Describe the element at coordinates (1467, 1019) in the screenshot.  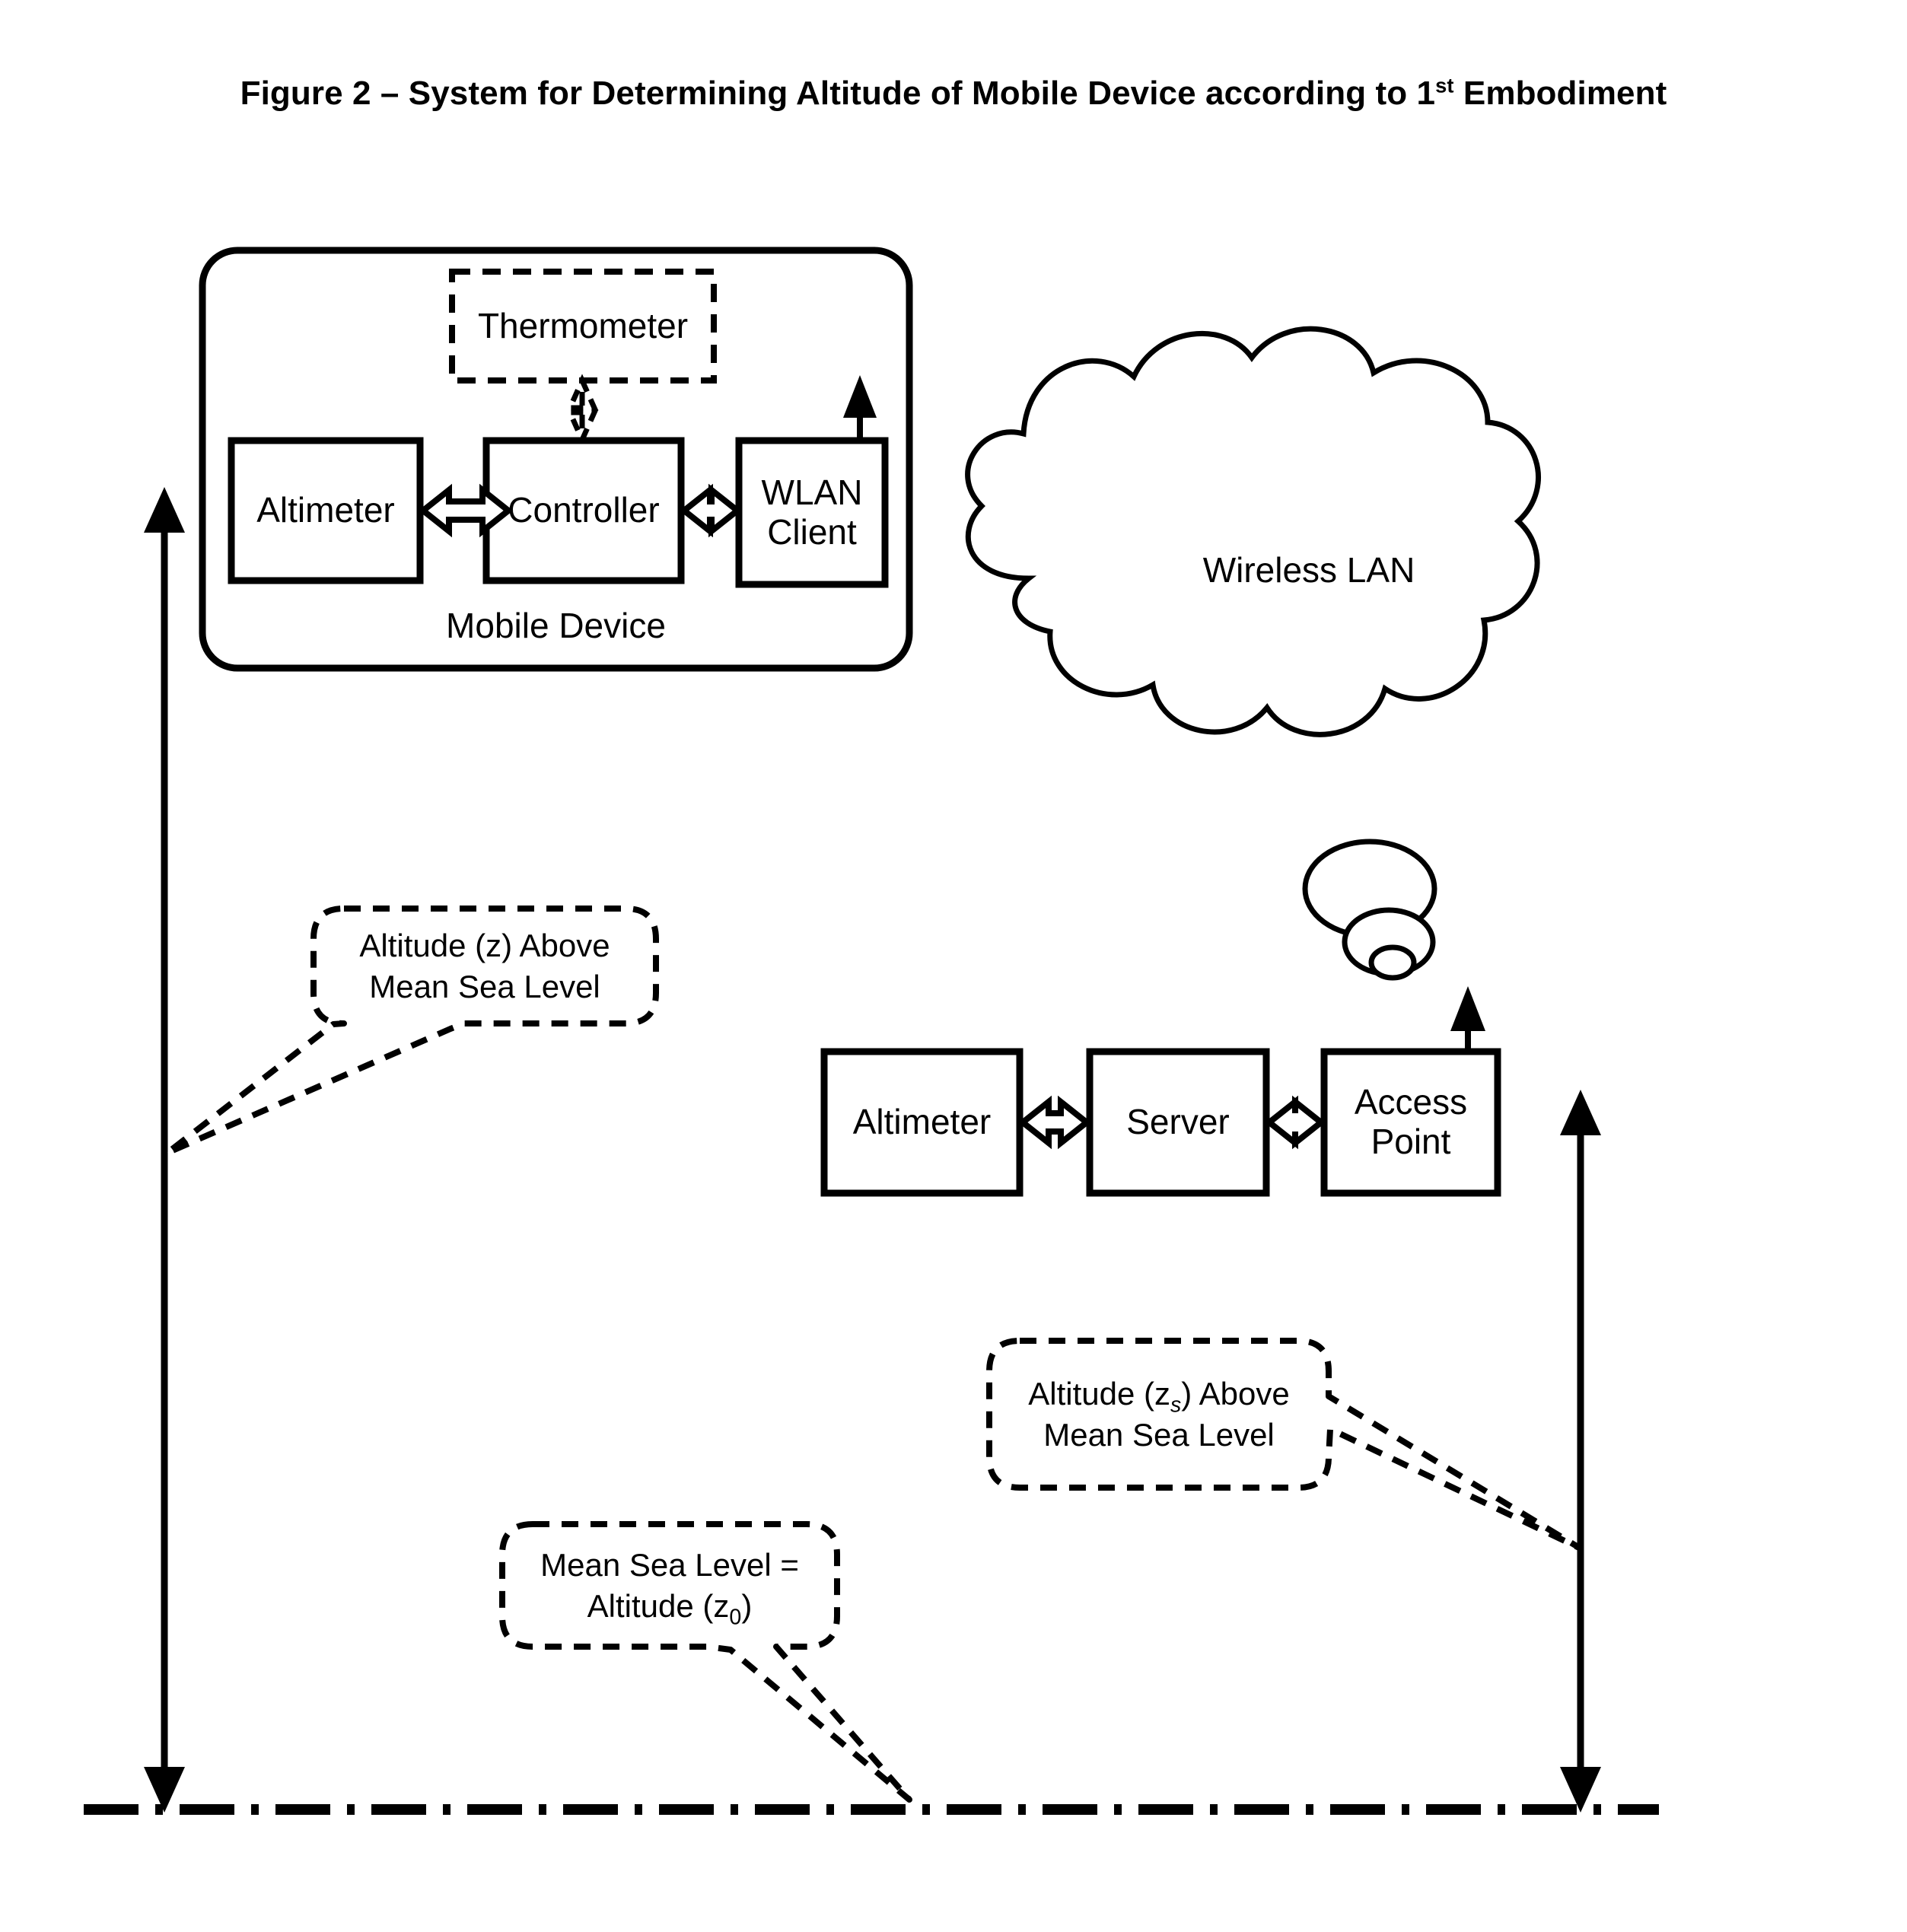
I see `access-point-uplink-arrow` at that location.